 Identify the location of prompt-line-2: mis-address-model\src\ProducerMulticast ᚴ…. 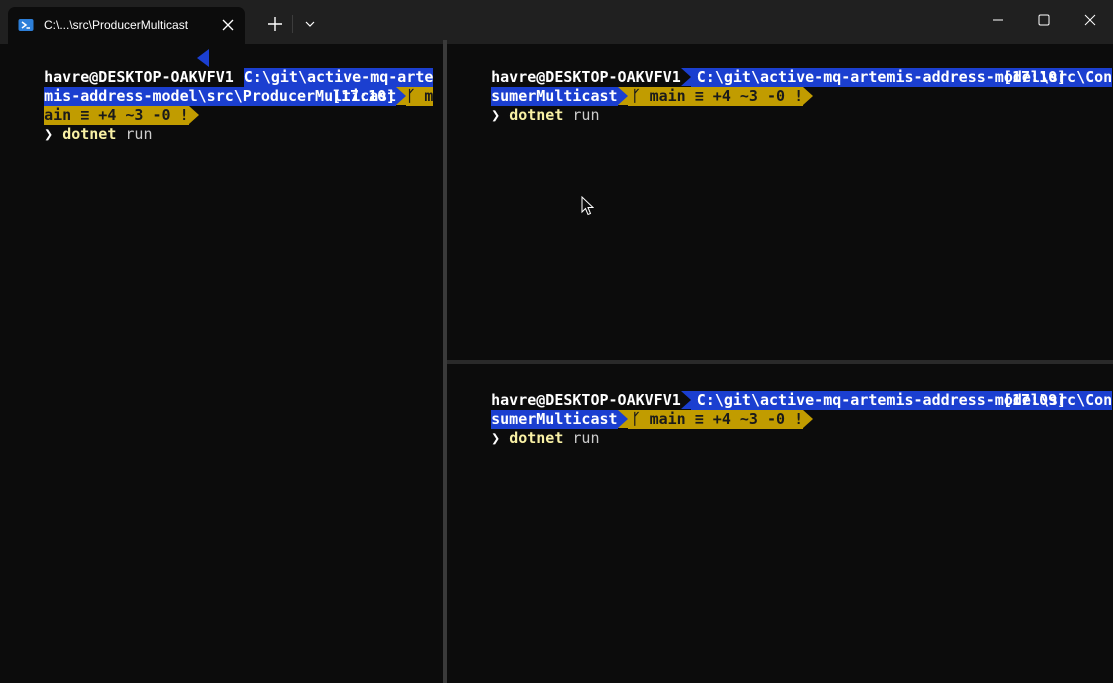
(221, 87).